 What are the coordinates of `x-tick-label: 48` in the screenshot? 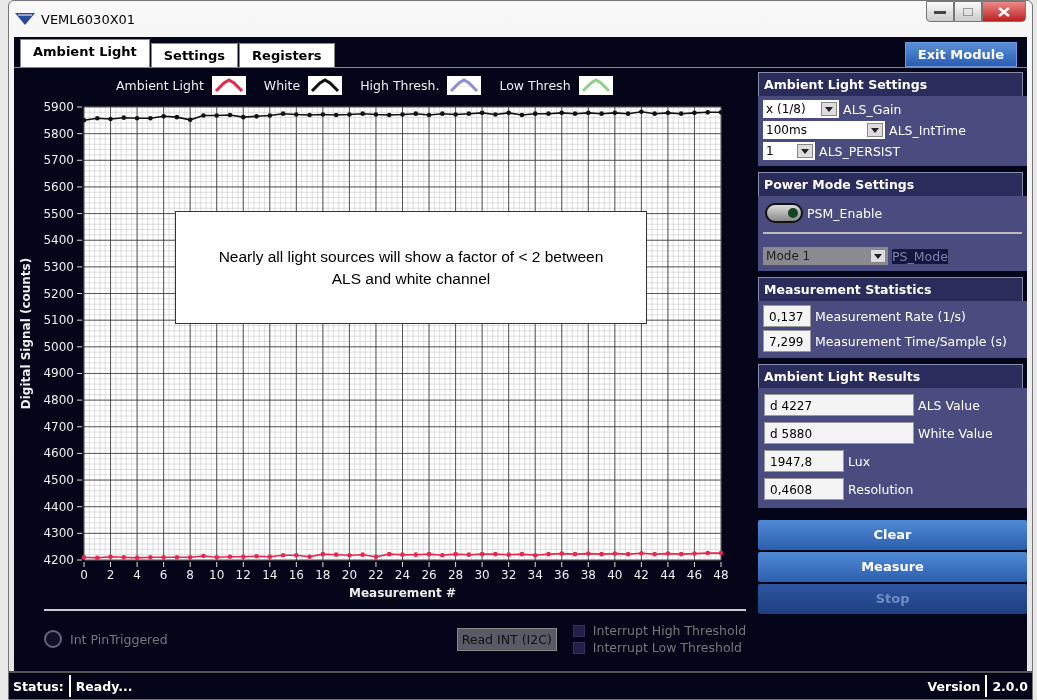 It's located at (721, 575).